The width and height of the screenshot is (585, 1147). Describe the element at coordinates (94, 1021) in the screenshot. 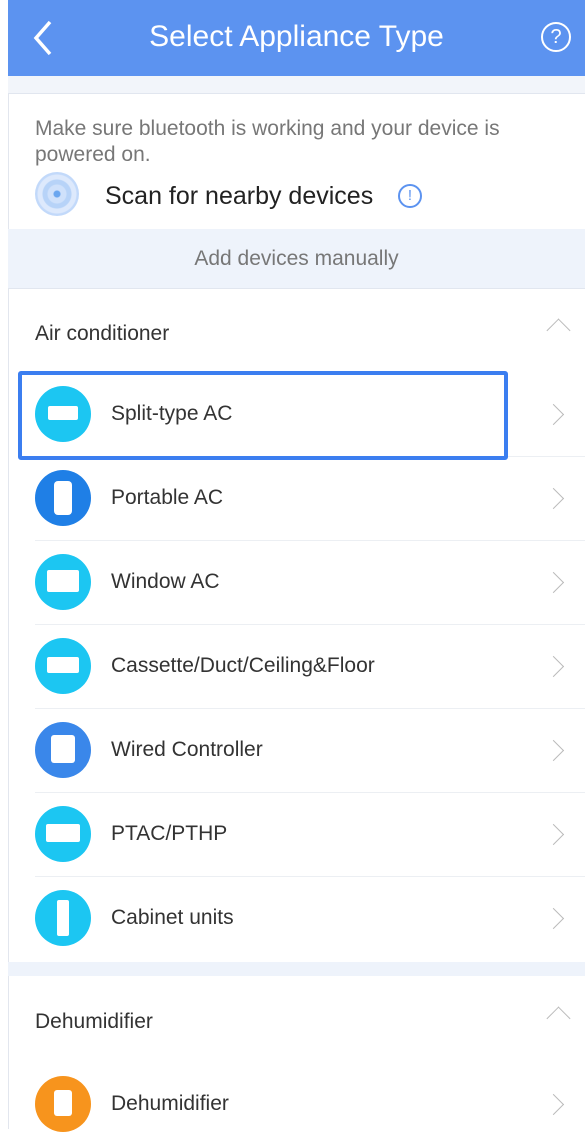

I see `section-title: Dehumidifier` at that location.